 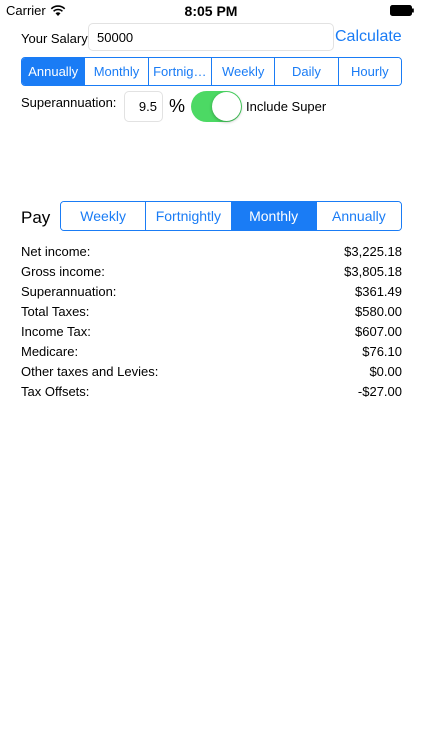 What do you see at coordinates (103, 216) in the screenshot?
I see `pay-segment-weekly: Weekly` at bounding box center [103, 216].